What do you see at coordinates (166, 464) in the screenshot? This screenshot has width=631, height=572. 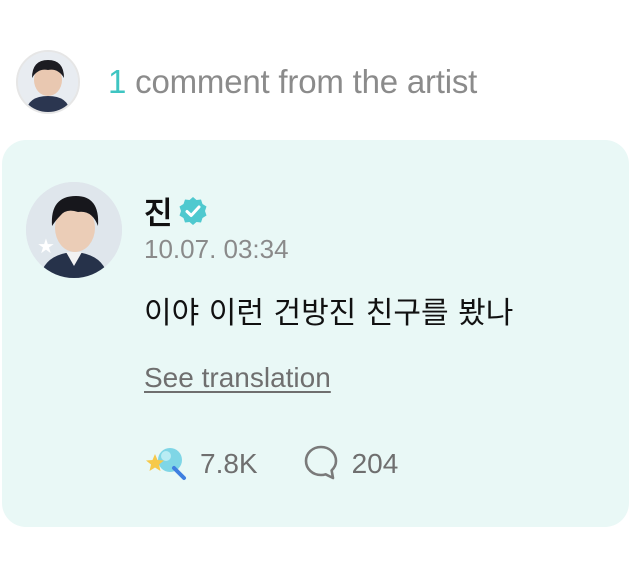 I see `sparkle-reaction-icon` at bounding box center [166, 464].